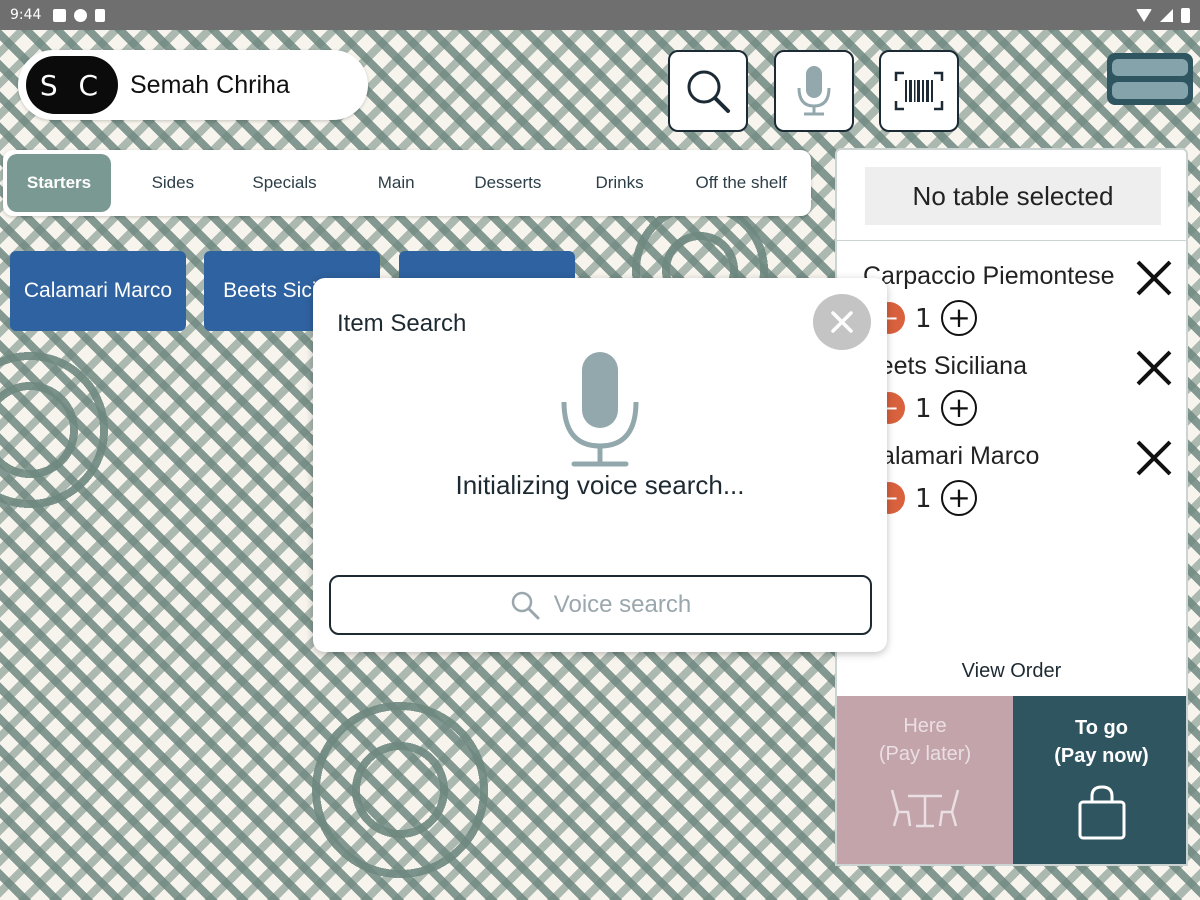 This screenshot has width=1200, height=900. I want to click on tab-sides: Sides, so click(173, 183).